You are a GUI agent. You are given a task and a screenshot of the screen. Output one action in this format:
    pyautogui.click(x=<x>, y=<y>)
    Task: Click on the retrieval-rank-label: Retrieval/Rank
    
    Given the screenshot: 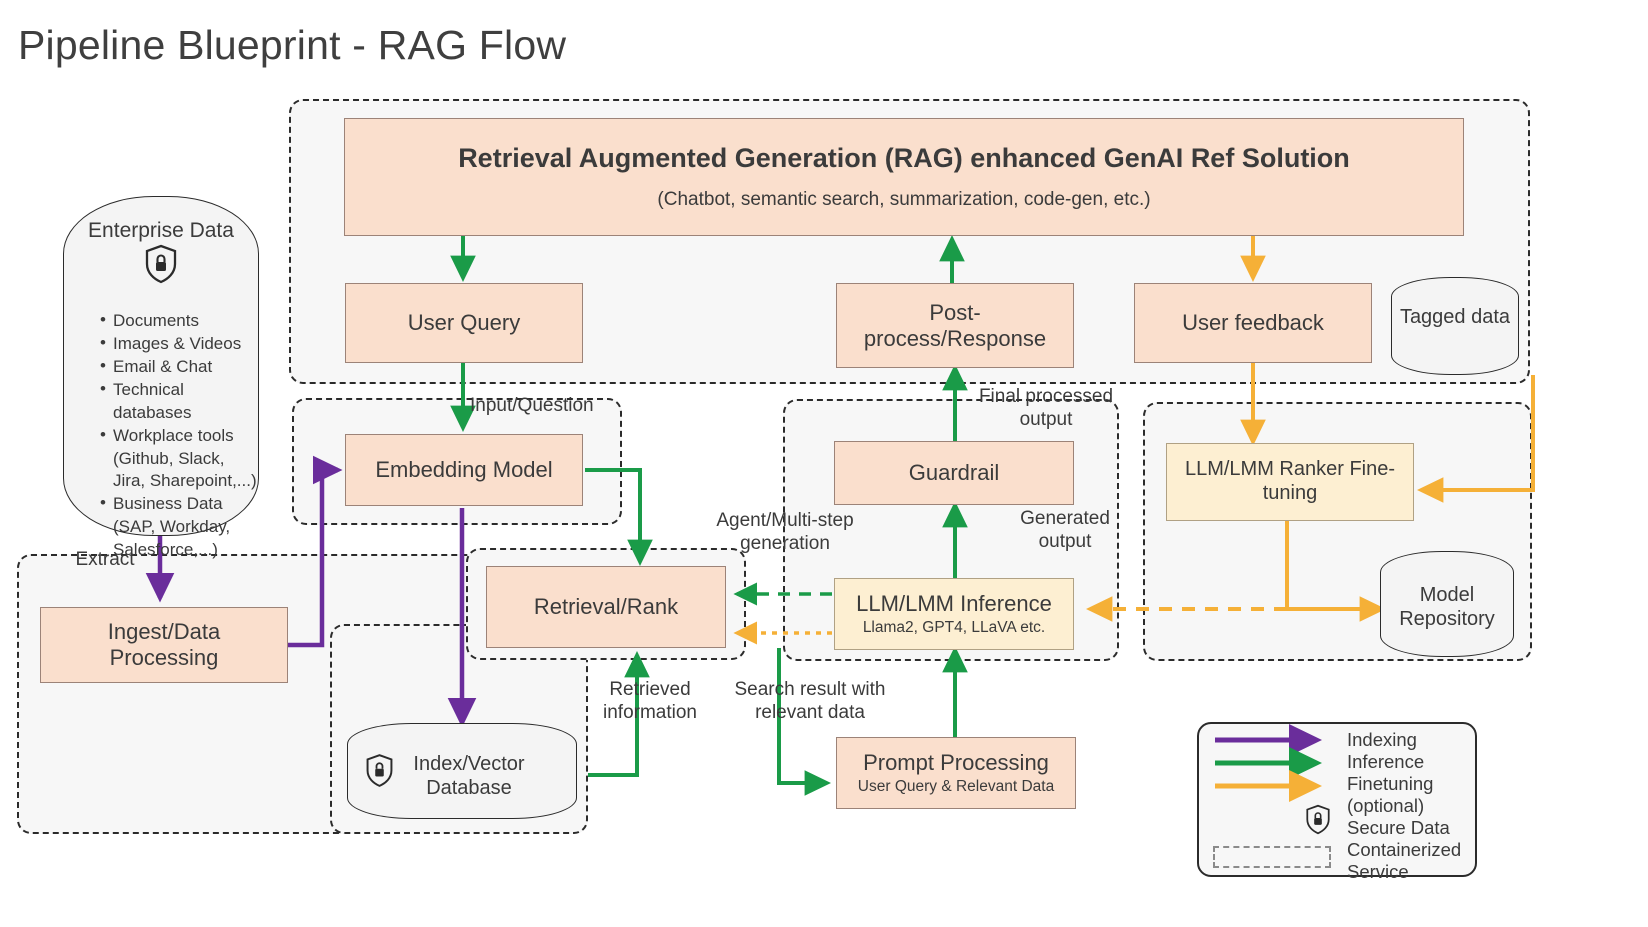 What is the action you would take?
    pyautogui.click(x=606, y=607)
    